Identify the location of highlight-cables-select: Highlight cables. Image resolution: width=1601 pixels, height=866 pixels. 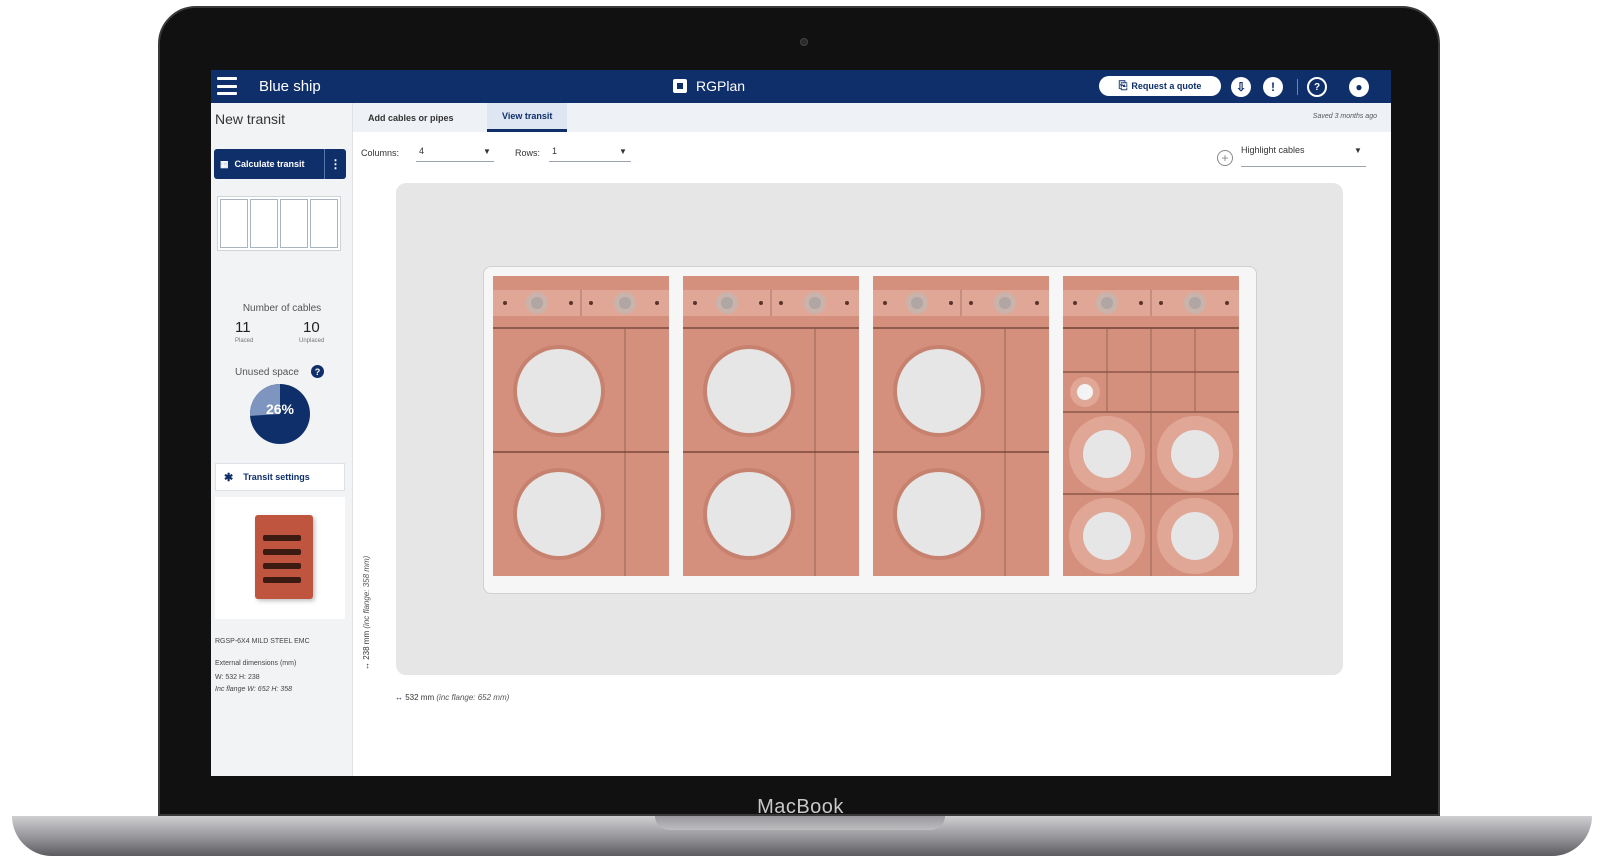
(1273, 150).